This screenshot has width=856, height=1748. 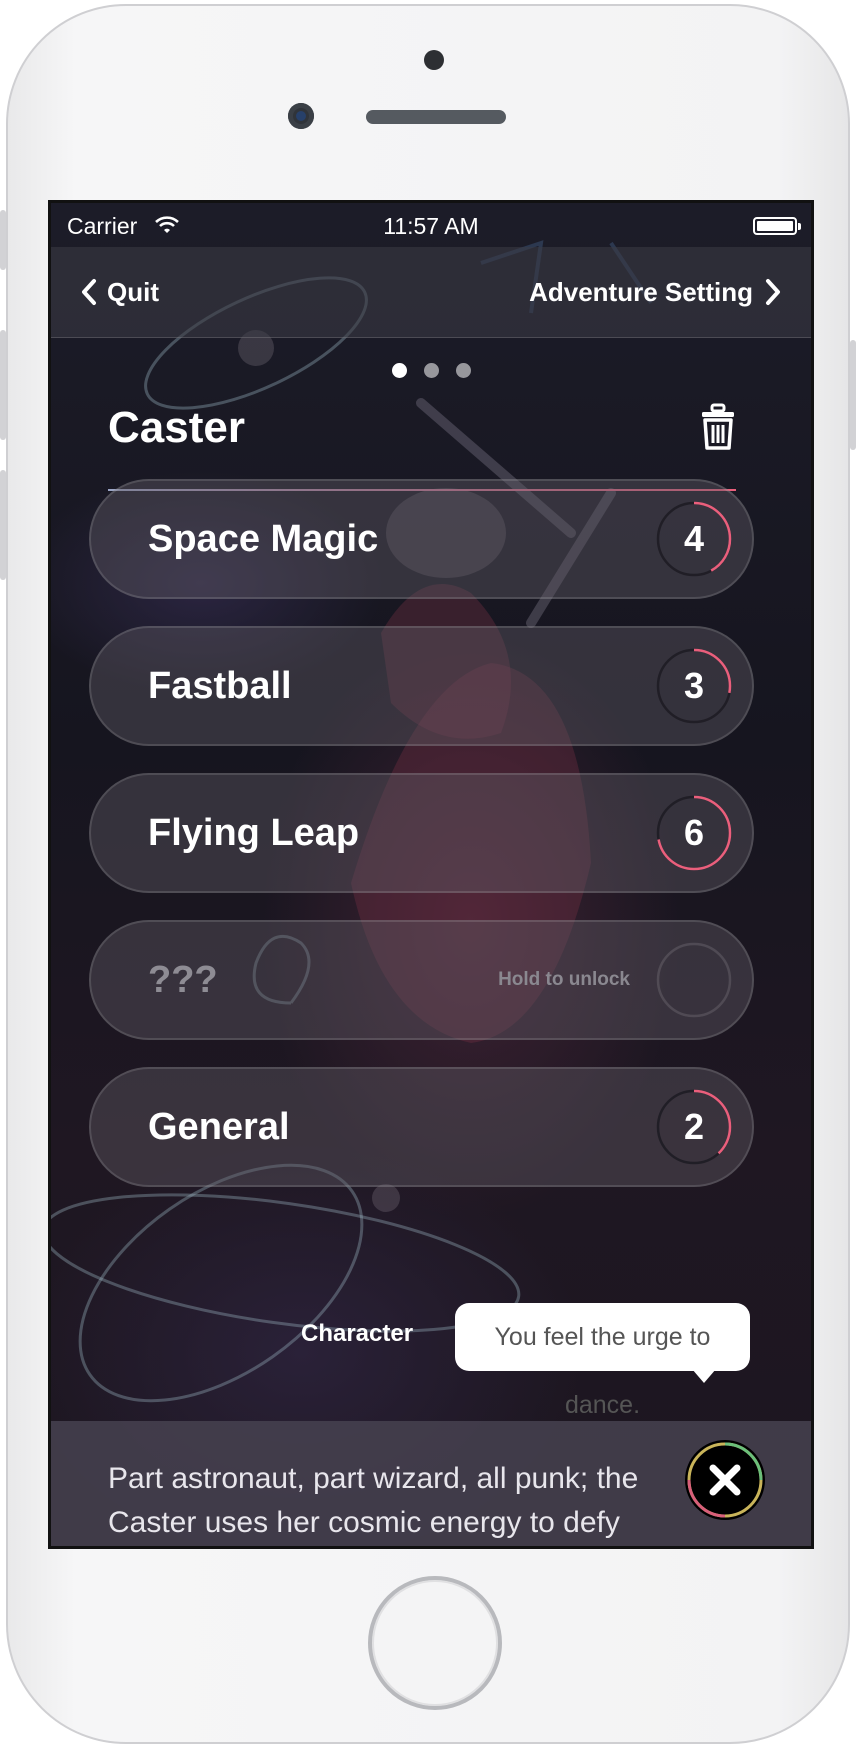 I want to click on class-title: Caster, so click(x=176, y=427).